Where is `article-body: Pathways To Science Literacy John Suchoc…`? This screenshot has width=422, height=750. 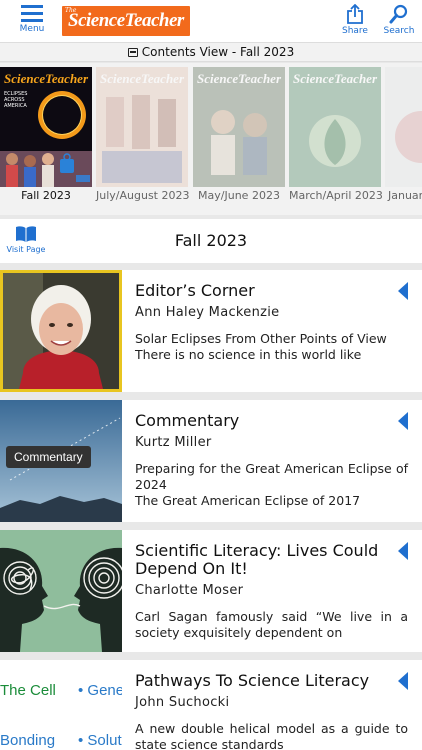 article-body: Pathways To Science Literacy John Suchoc… is located at coordinates (271, 711).